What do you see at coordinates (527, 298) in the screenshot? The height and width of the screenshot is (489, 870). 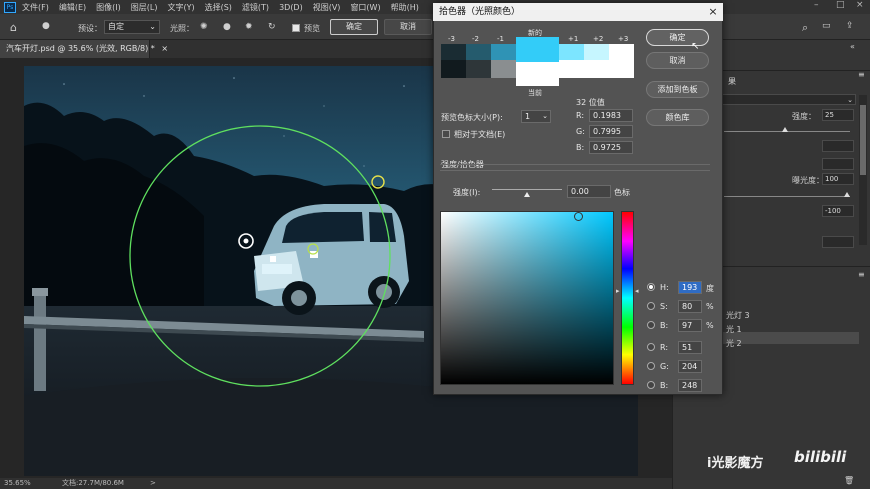 I see `saturation-brightness-field` at bounding box center [527, 298].